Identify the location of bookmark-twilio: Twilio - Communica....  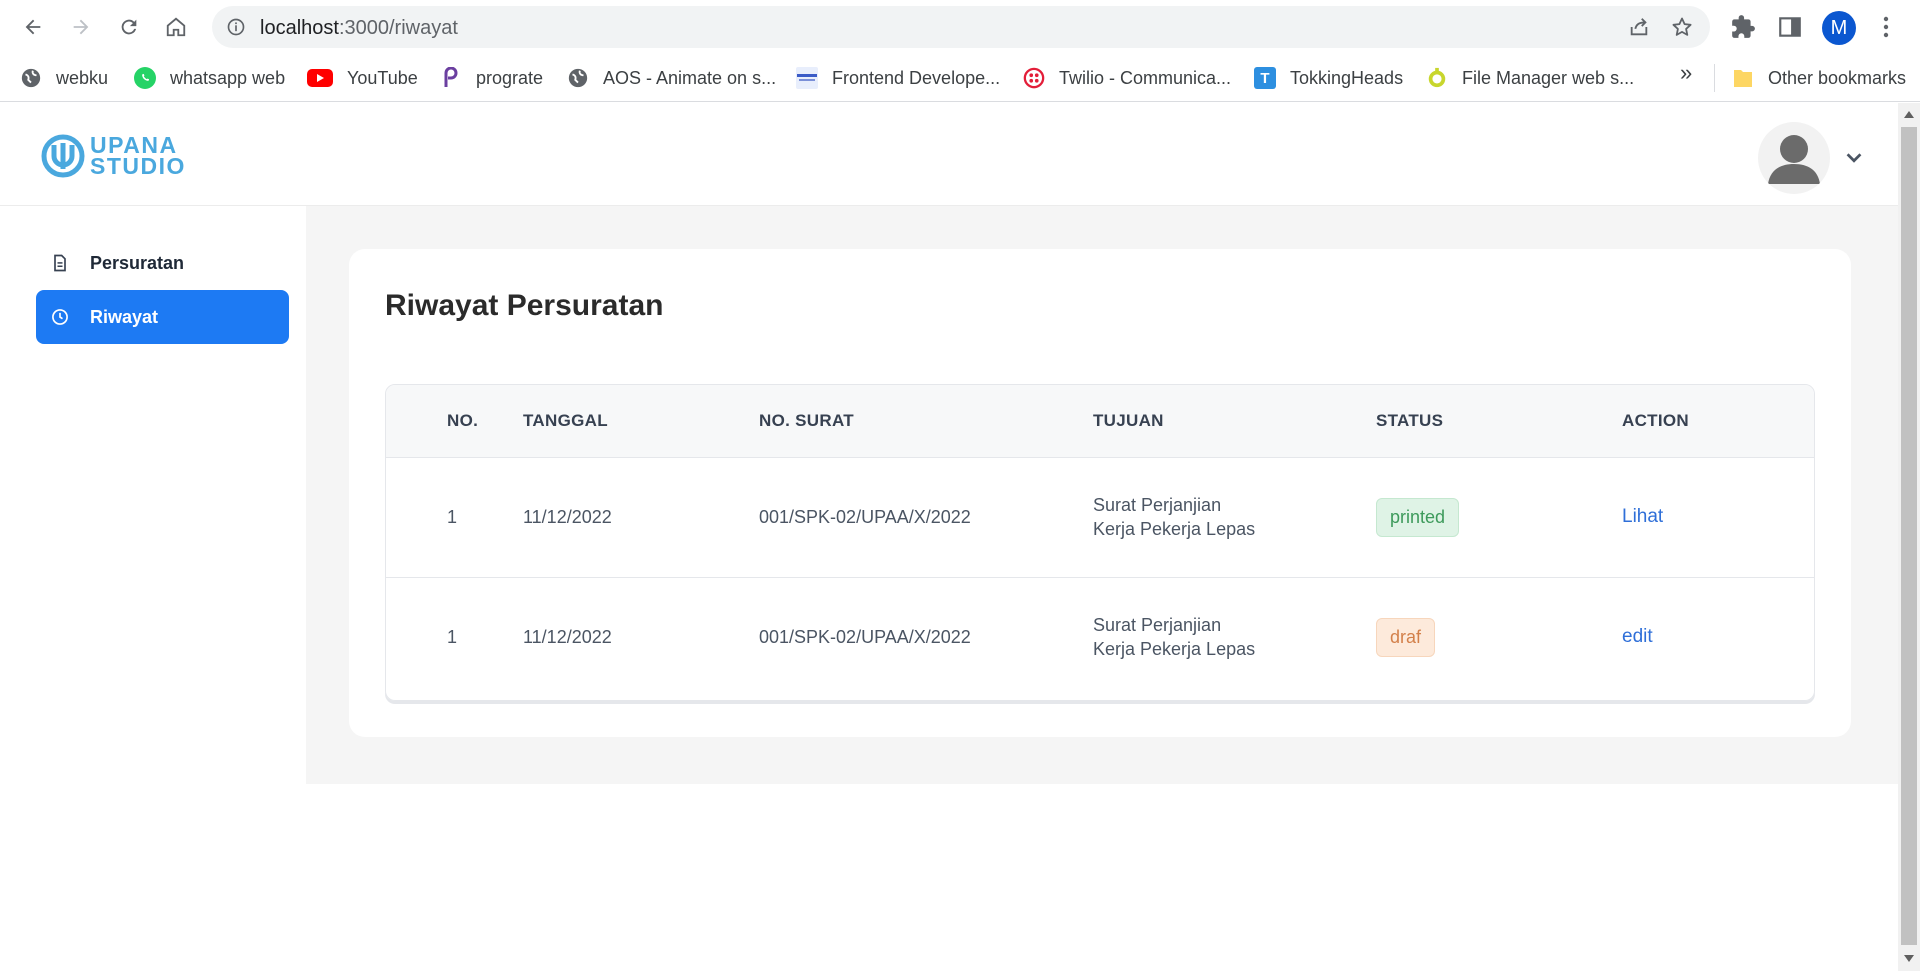
(1127, 78).